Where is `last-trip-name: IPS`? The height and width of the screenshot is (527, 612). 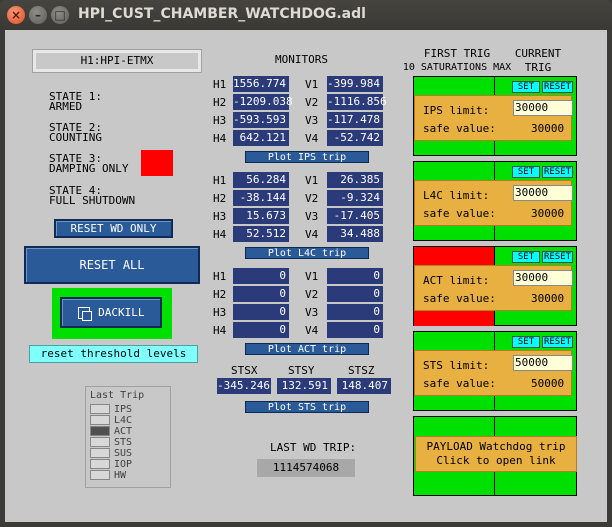
last-trip-name: IPS is located at coordinates (123, 409).